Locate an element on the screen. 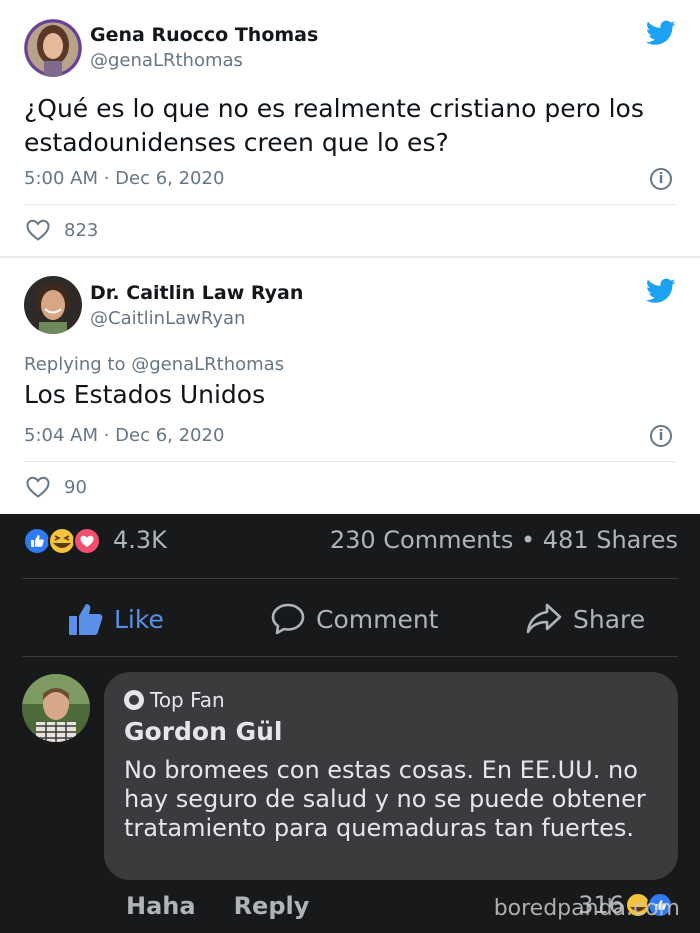  timestamp: 5:04 AM · Dec 6, 2020 is located at coordinates (124, 435).